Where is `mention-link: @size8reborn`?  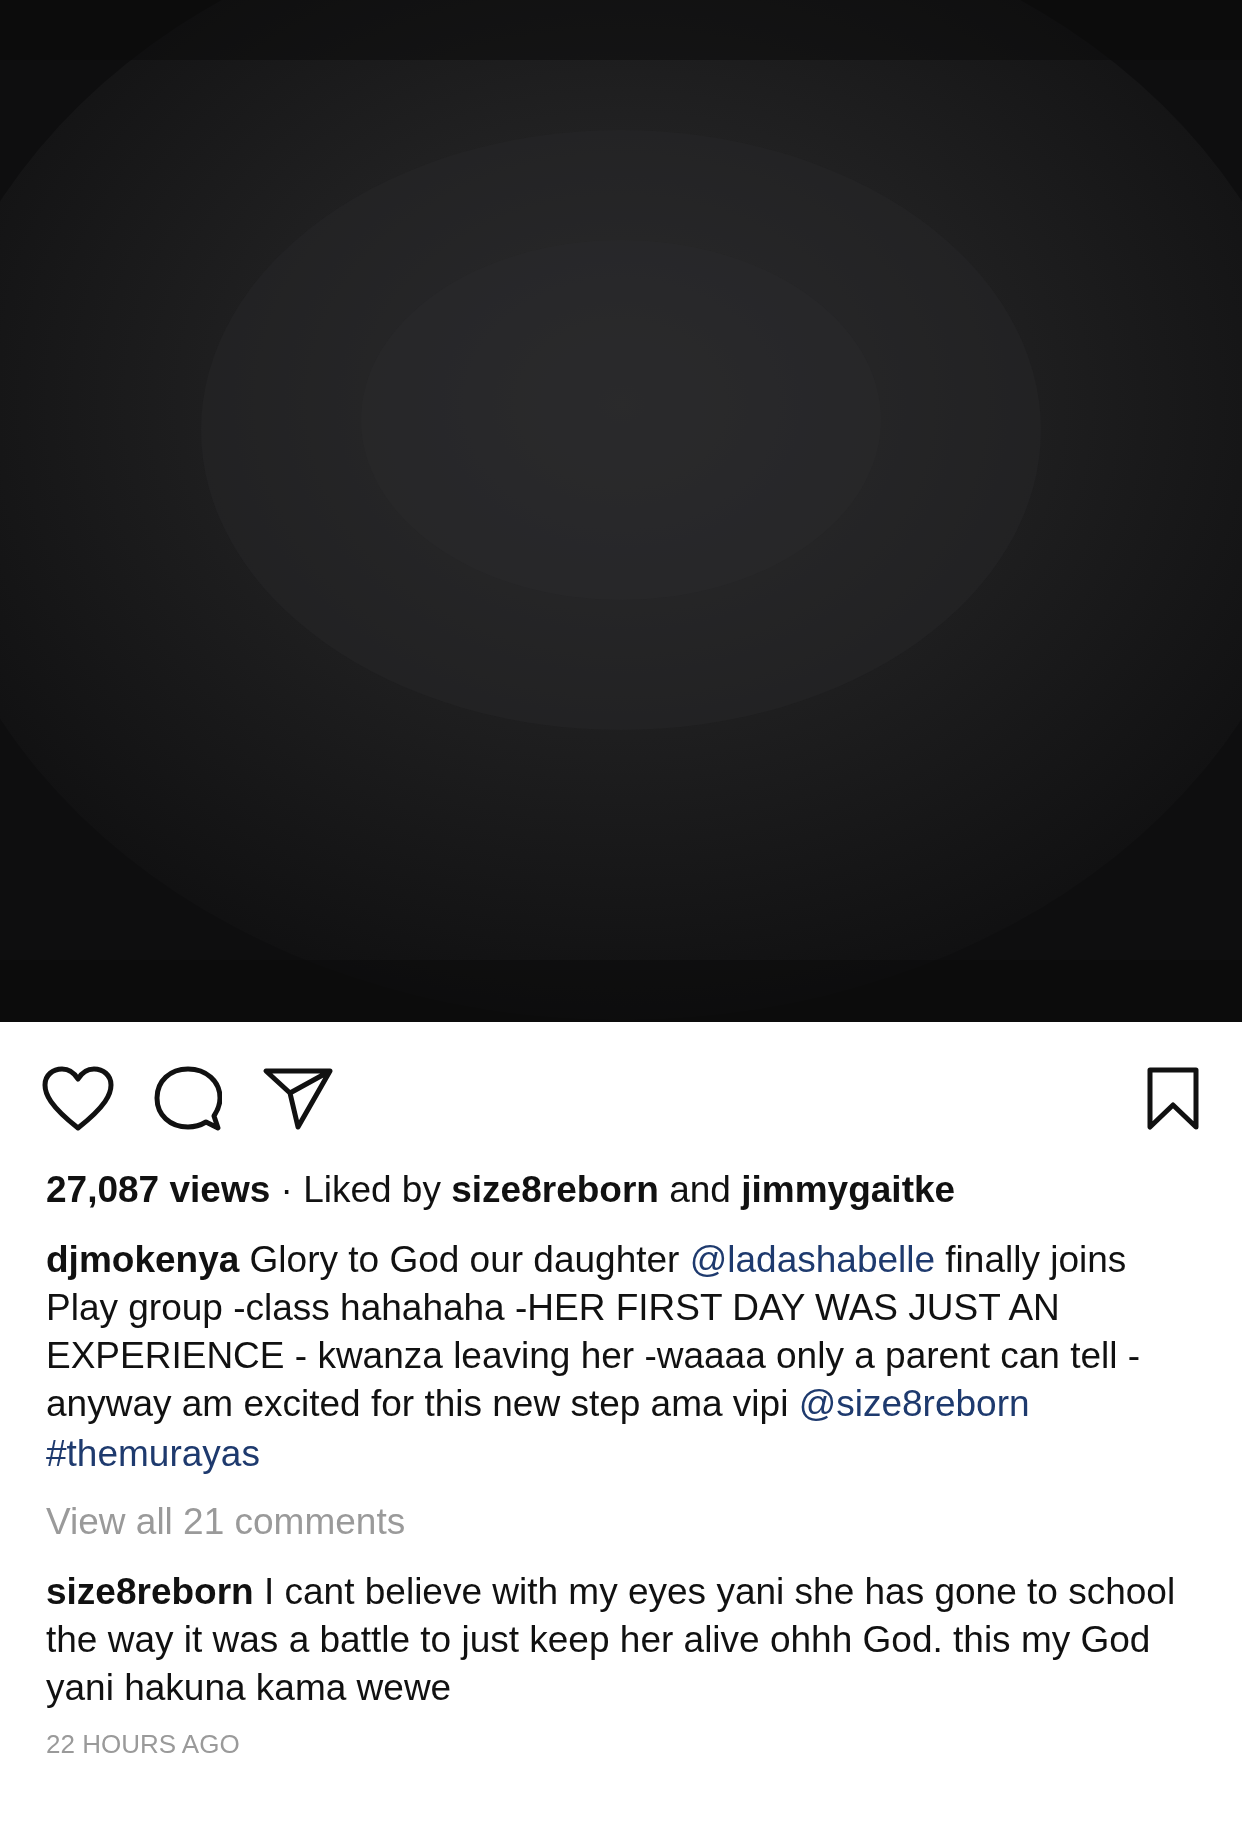
mention-link: @size8reborn is located at coordinates (914, 1403).